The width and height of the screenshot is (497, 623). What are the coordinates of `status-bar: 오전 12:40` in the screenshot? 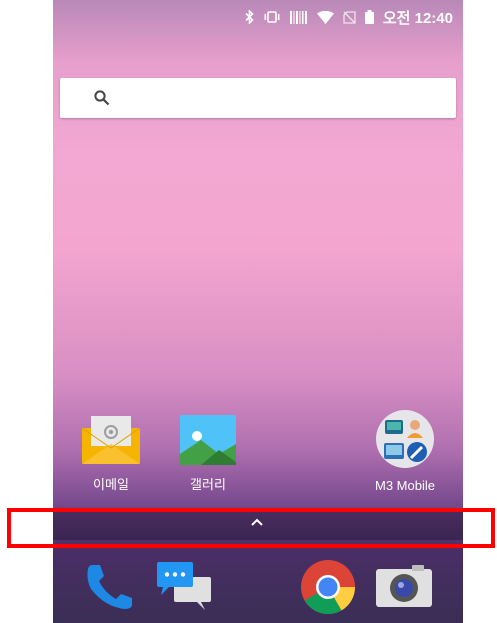 It's located at (258, 17).